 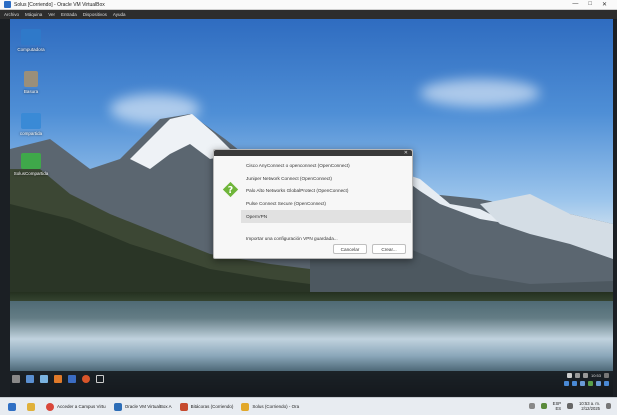 What do you see at coordinates (570, 406) in the screenshot?
I see `speaker-icon` at bounding box center [570, 406].